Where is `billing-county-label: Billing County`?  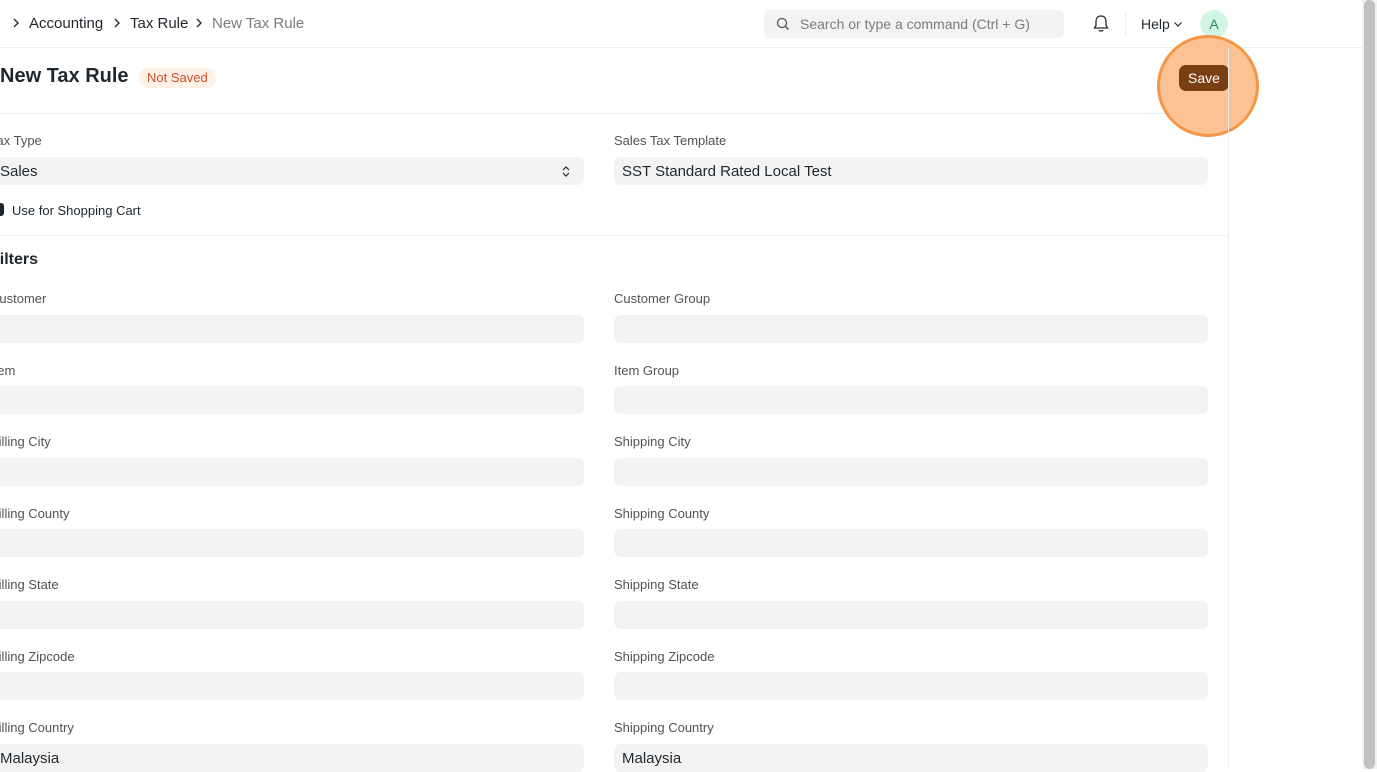
billing-county-label: Billing County is located at coordinates (35, 513).